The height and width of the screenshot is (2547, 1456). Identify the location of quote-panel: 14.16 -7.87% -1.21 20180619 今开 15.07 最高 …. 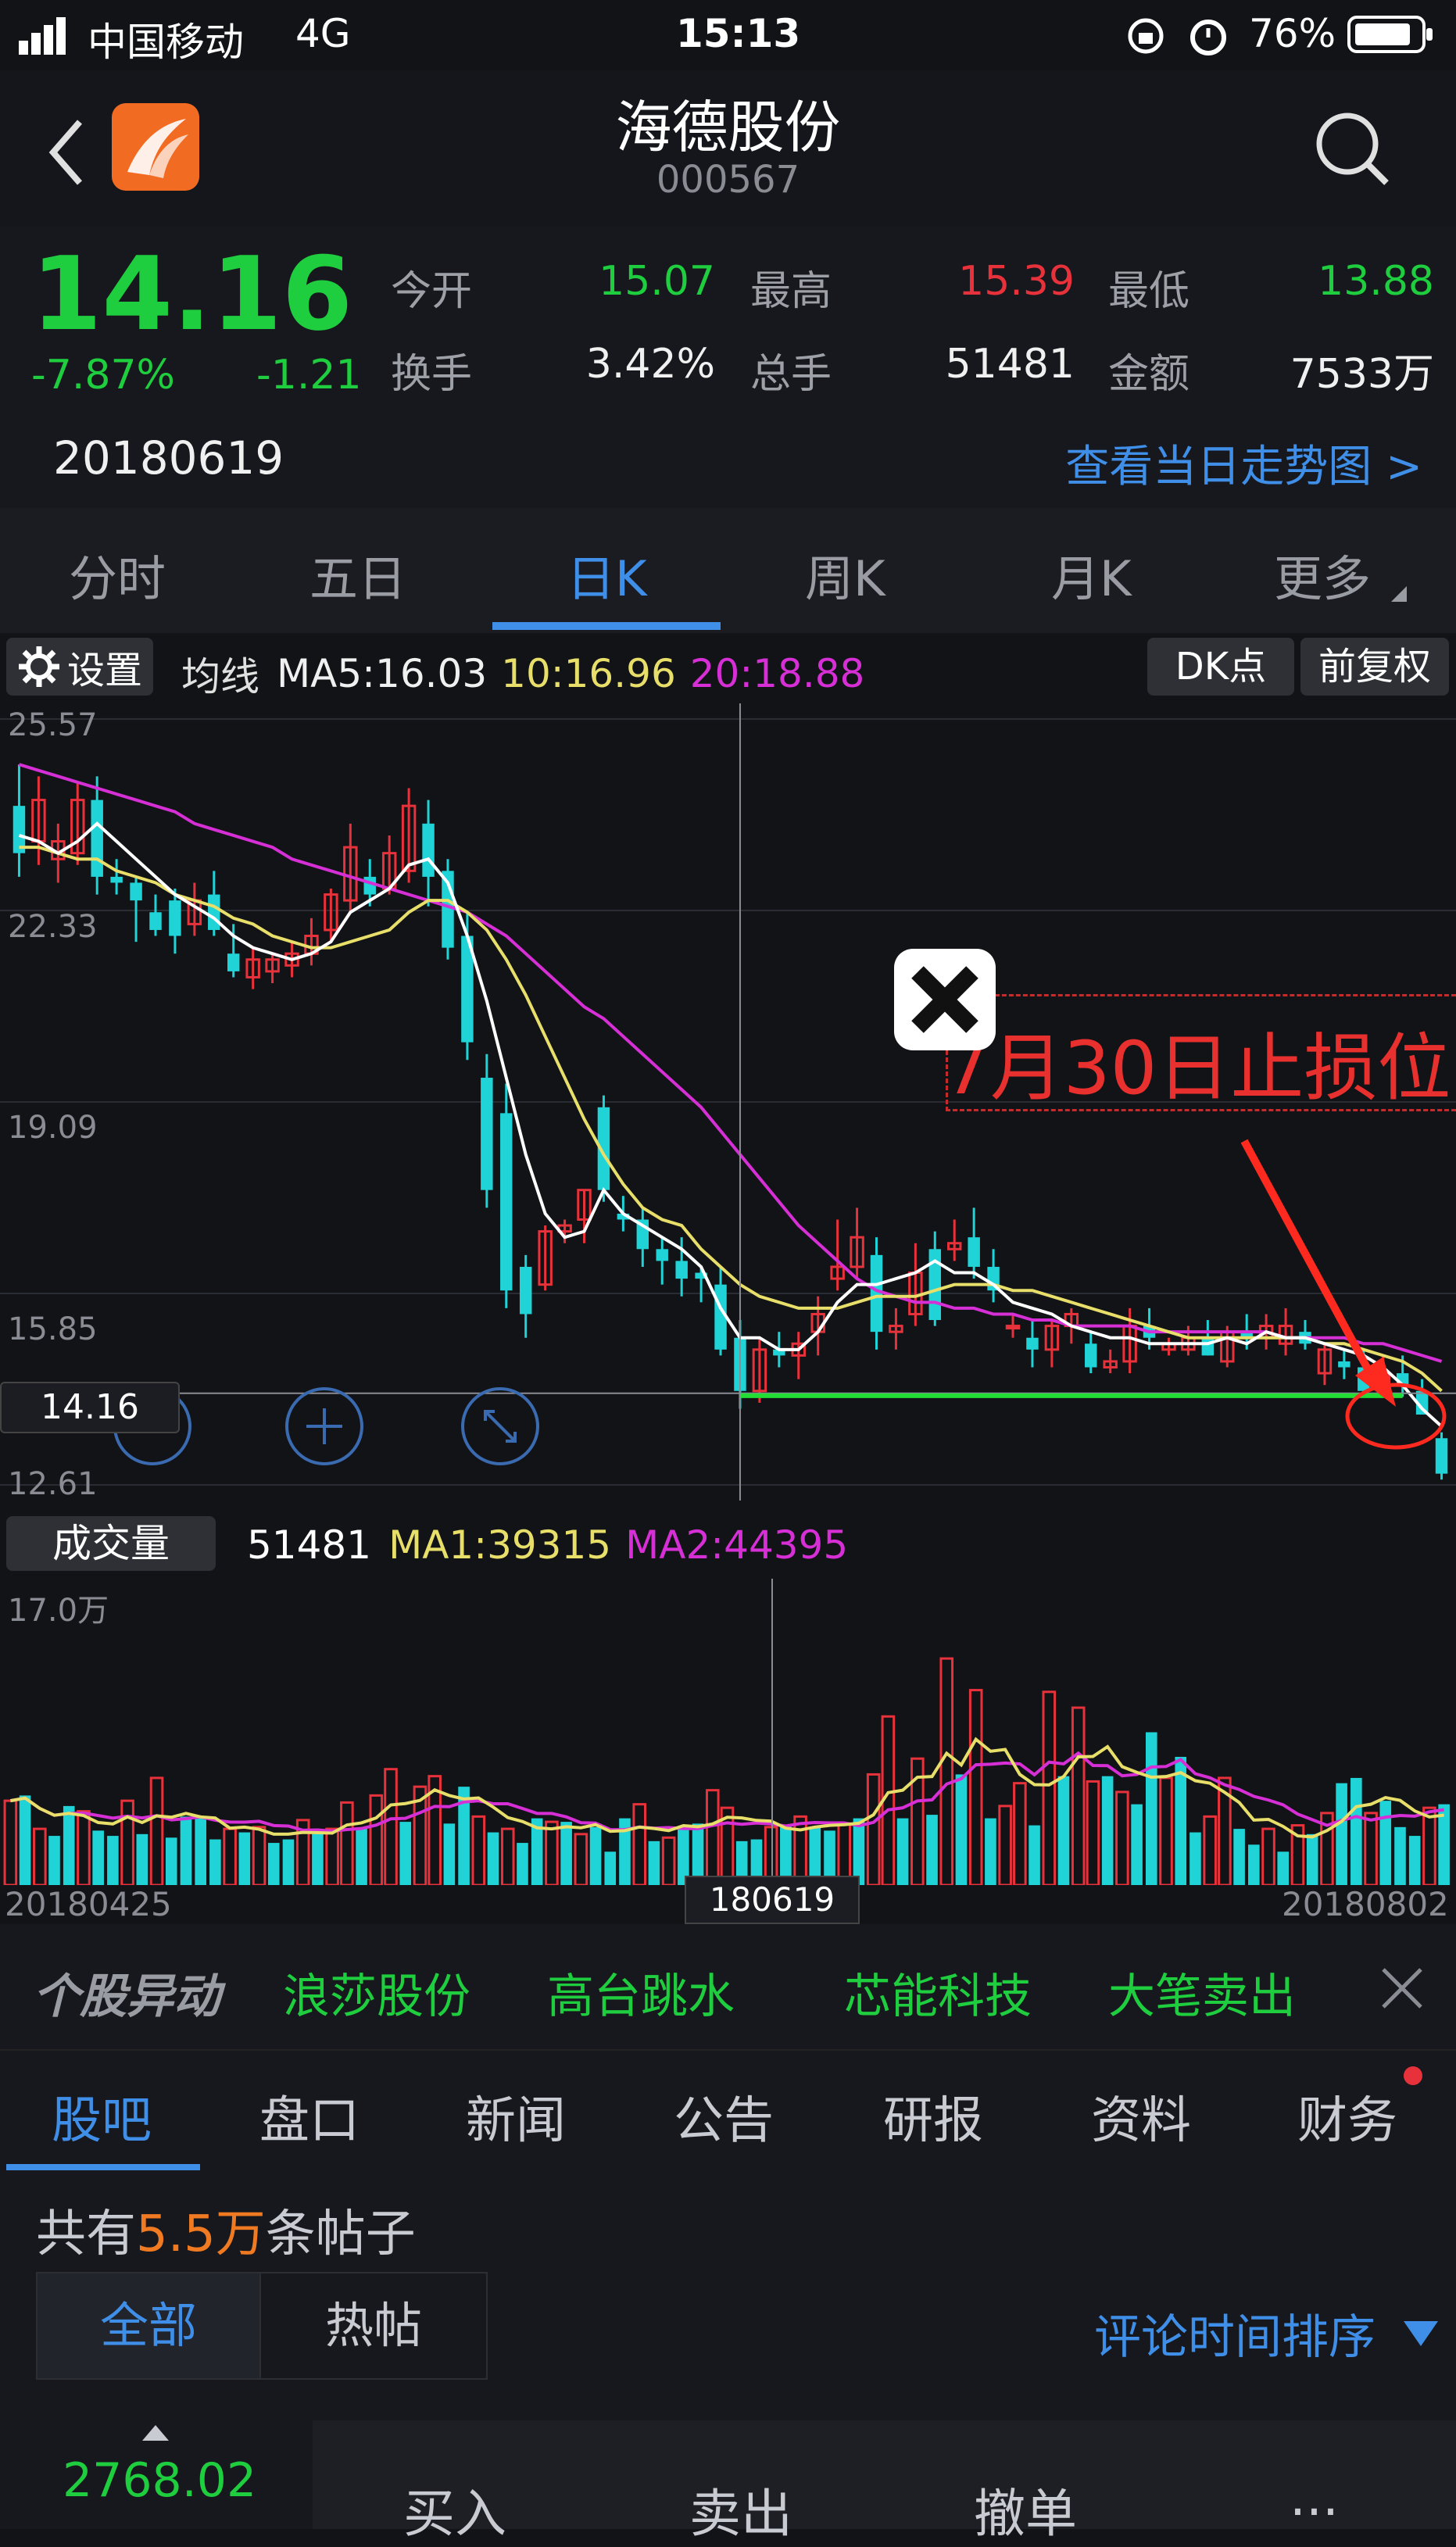
(728, 367).